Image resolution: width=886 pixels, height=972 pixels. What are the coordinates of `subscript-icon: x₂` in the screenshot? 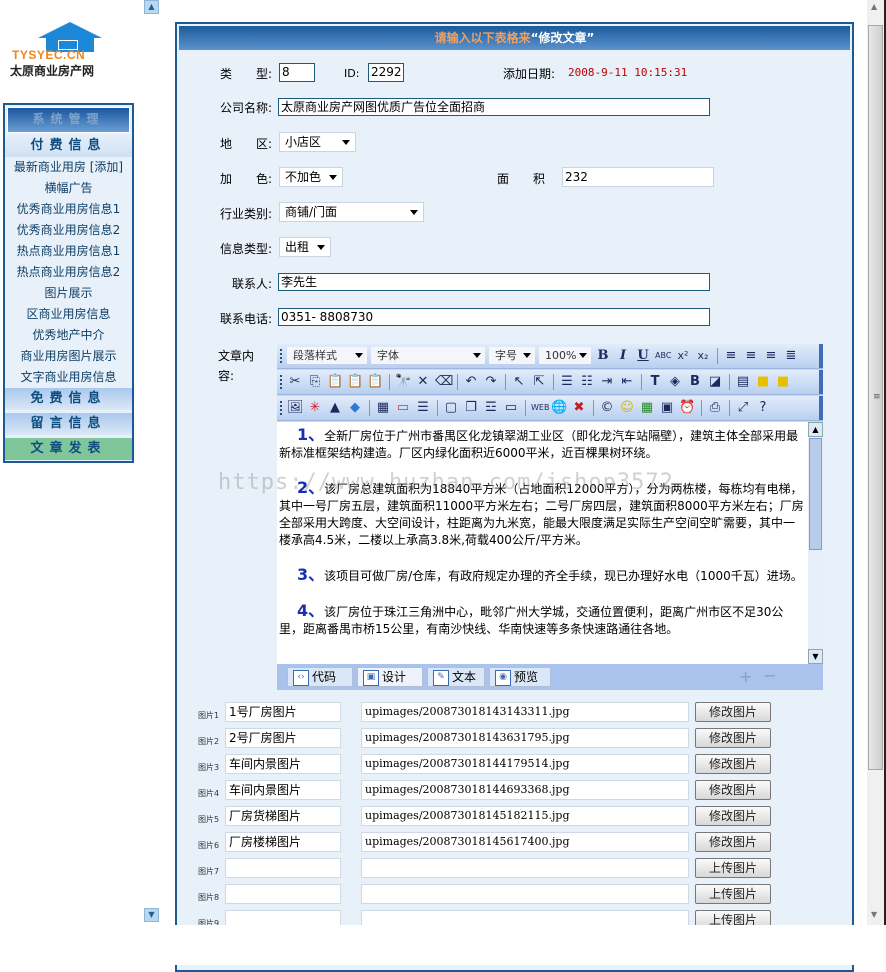 It's located at (703, 356).